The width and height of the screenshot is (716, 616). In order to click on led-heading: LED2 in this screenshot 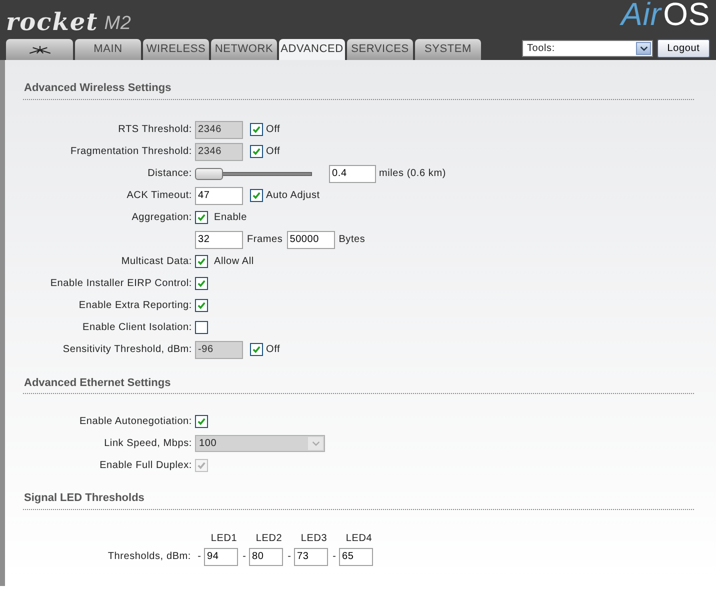, I will do `click(269, 538)`.